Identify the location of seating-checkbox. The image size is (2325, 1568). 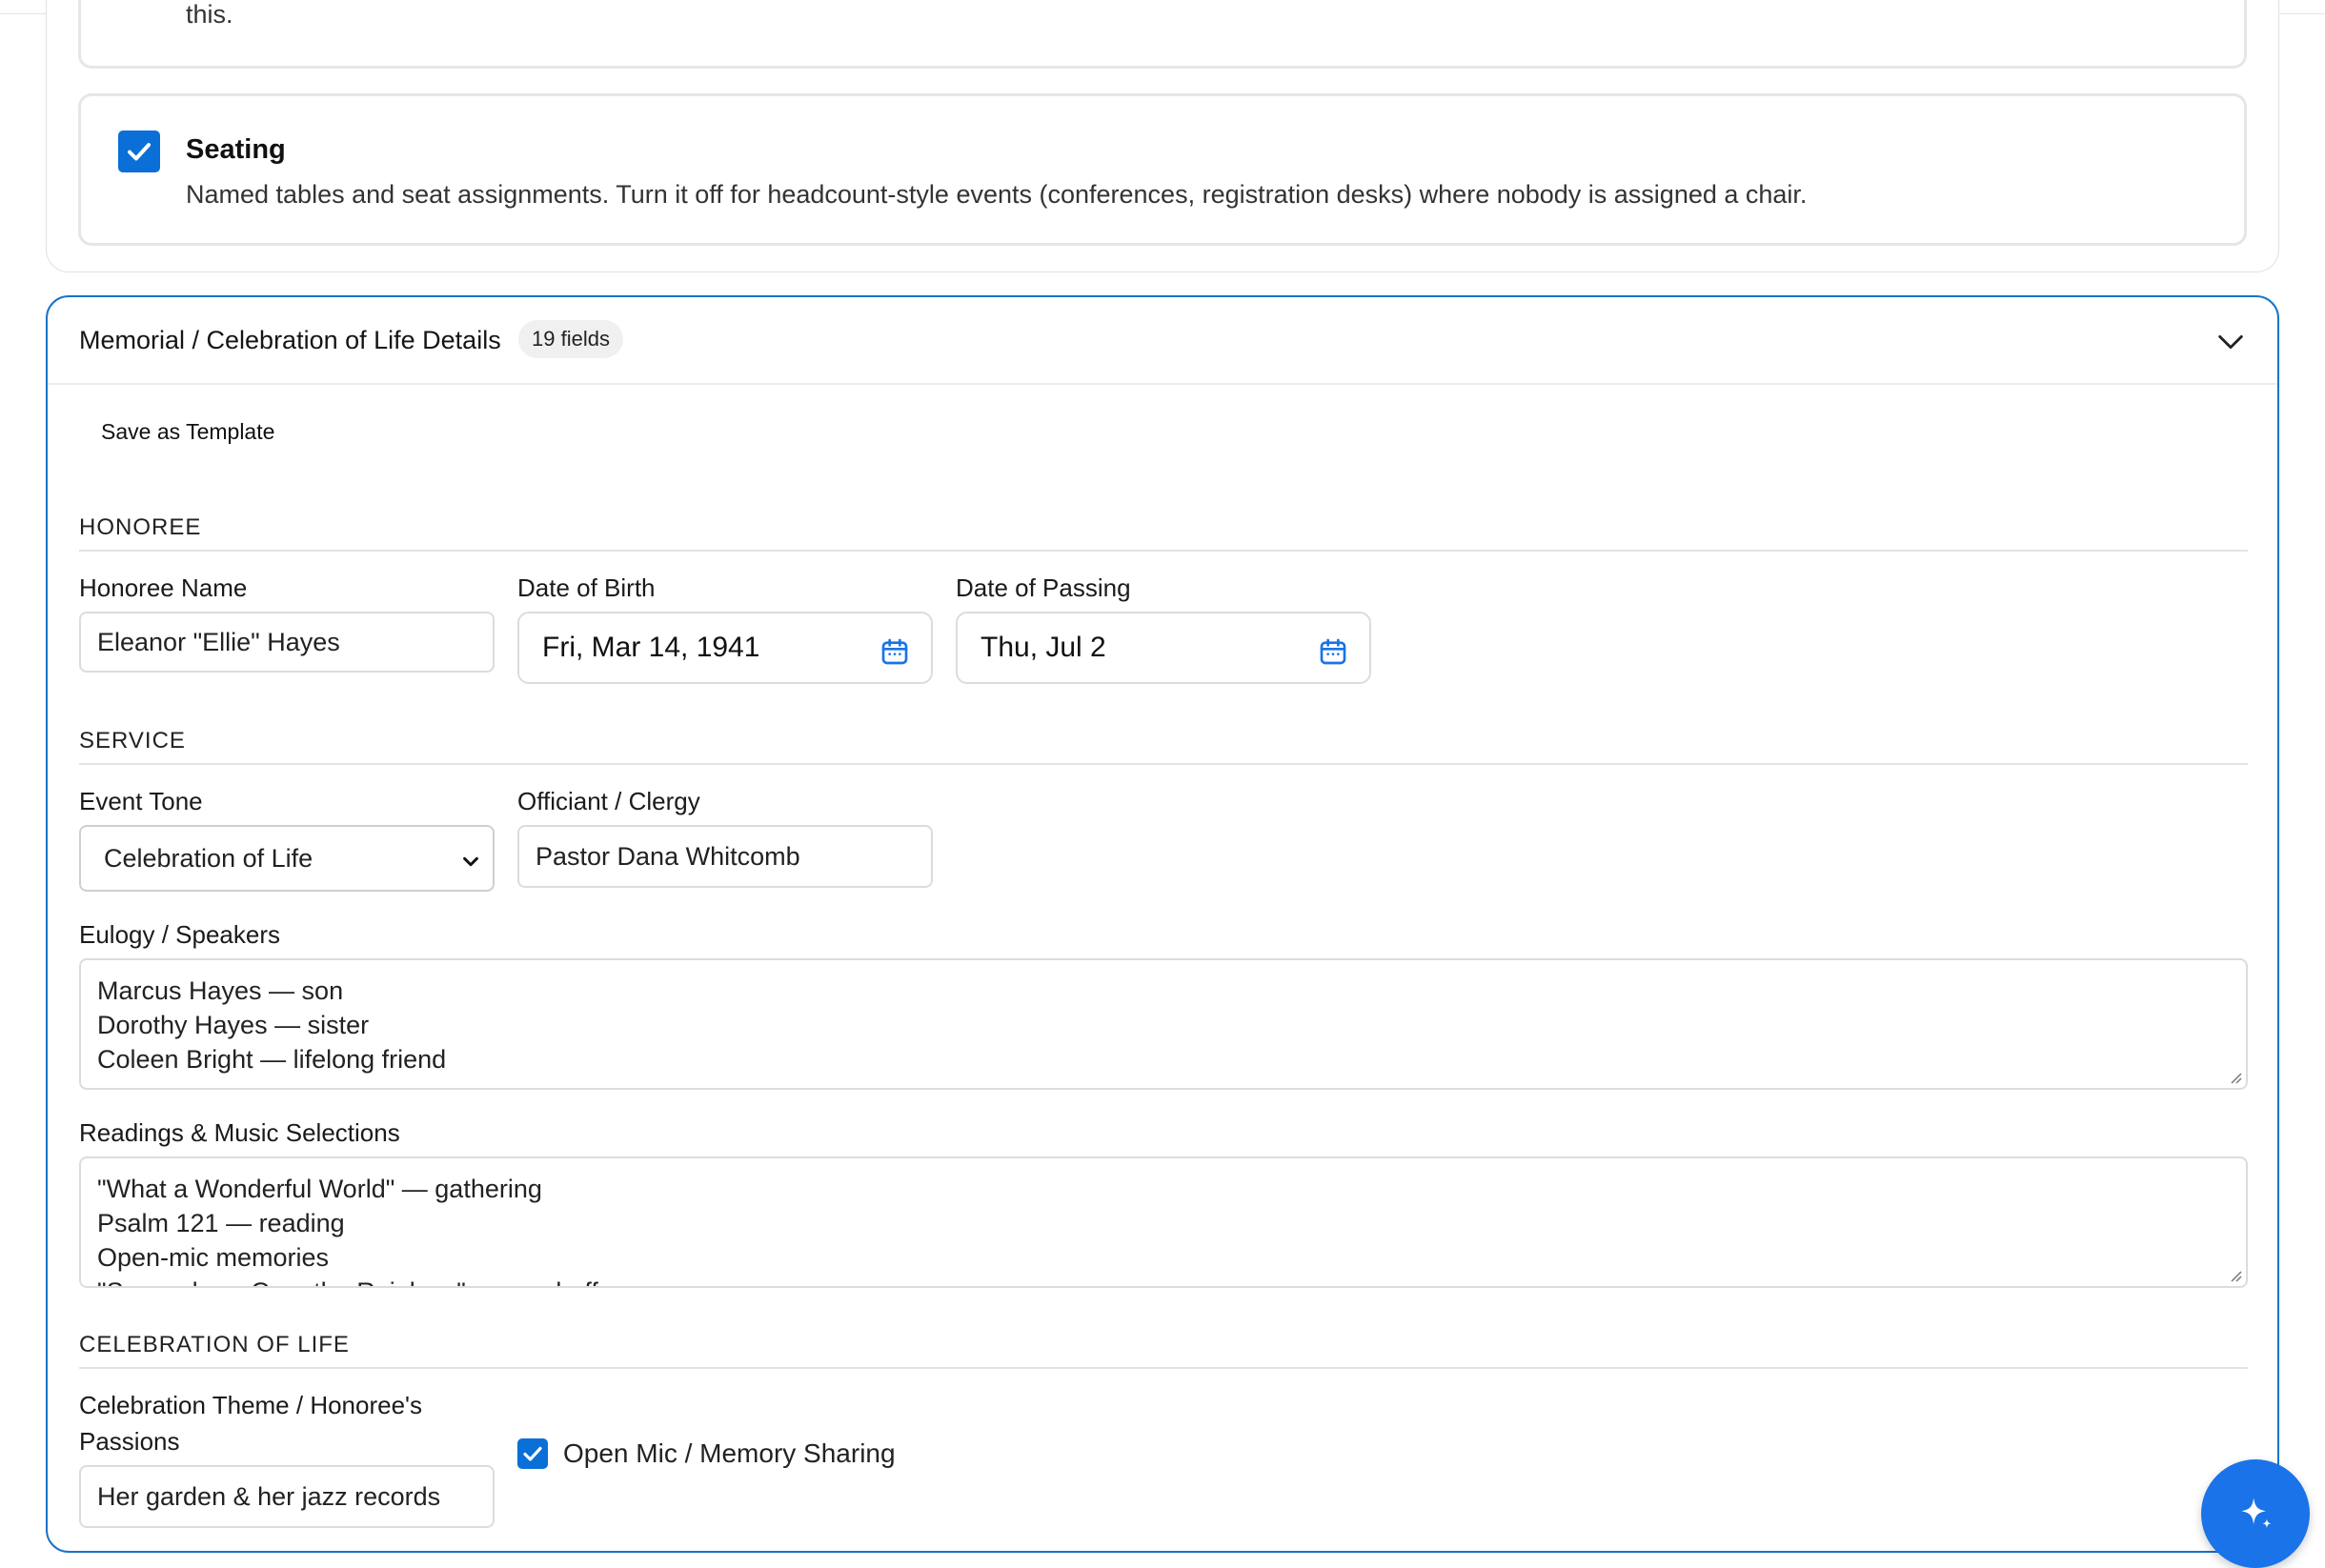
(139, 151).